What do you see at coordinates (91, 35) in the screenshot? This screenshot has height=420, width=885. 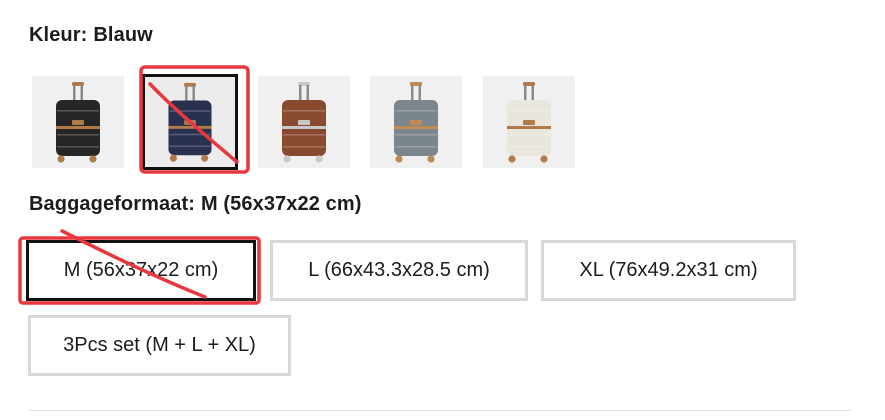 I see `color-label: Kleur: Blauw` at bounding box center [91, 35].